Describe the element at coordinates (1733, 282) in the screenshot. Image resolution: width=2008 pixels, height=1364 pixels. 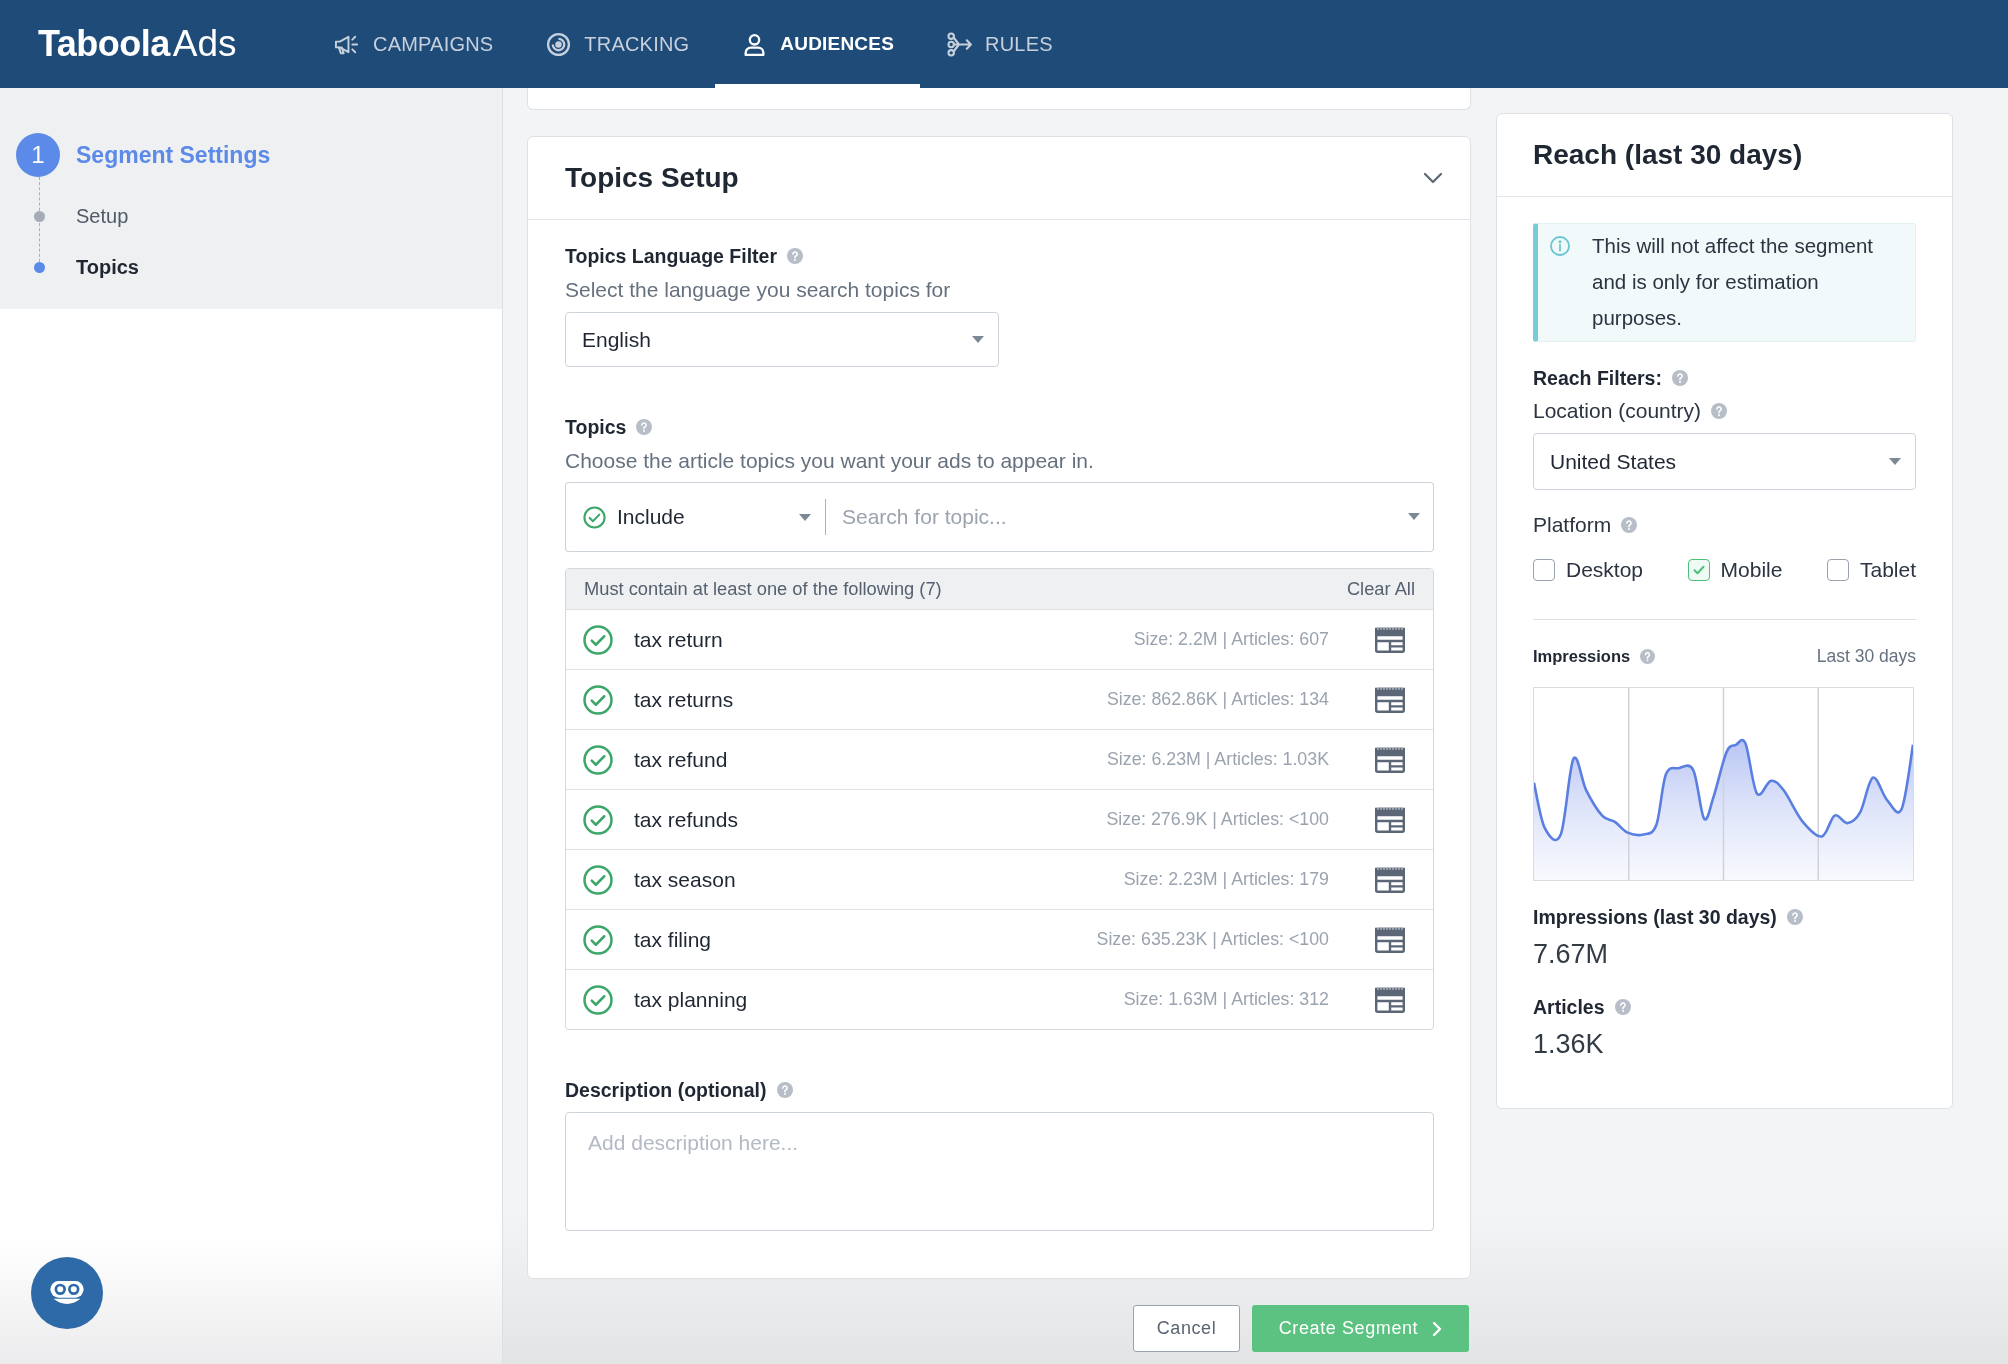
I see `notice-text: This will not affect the segment and is only for estimation purposes.` at that location.